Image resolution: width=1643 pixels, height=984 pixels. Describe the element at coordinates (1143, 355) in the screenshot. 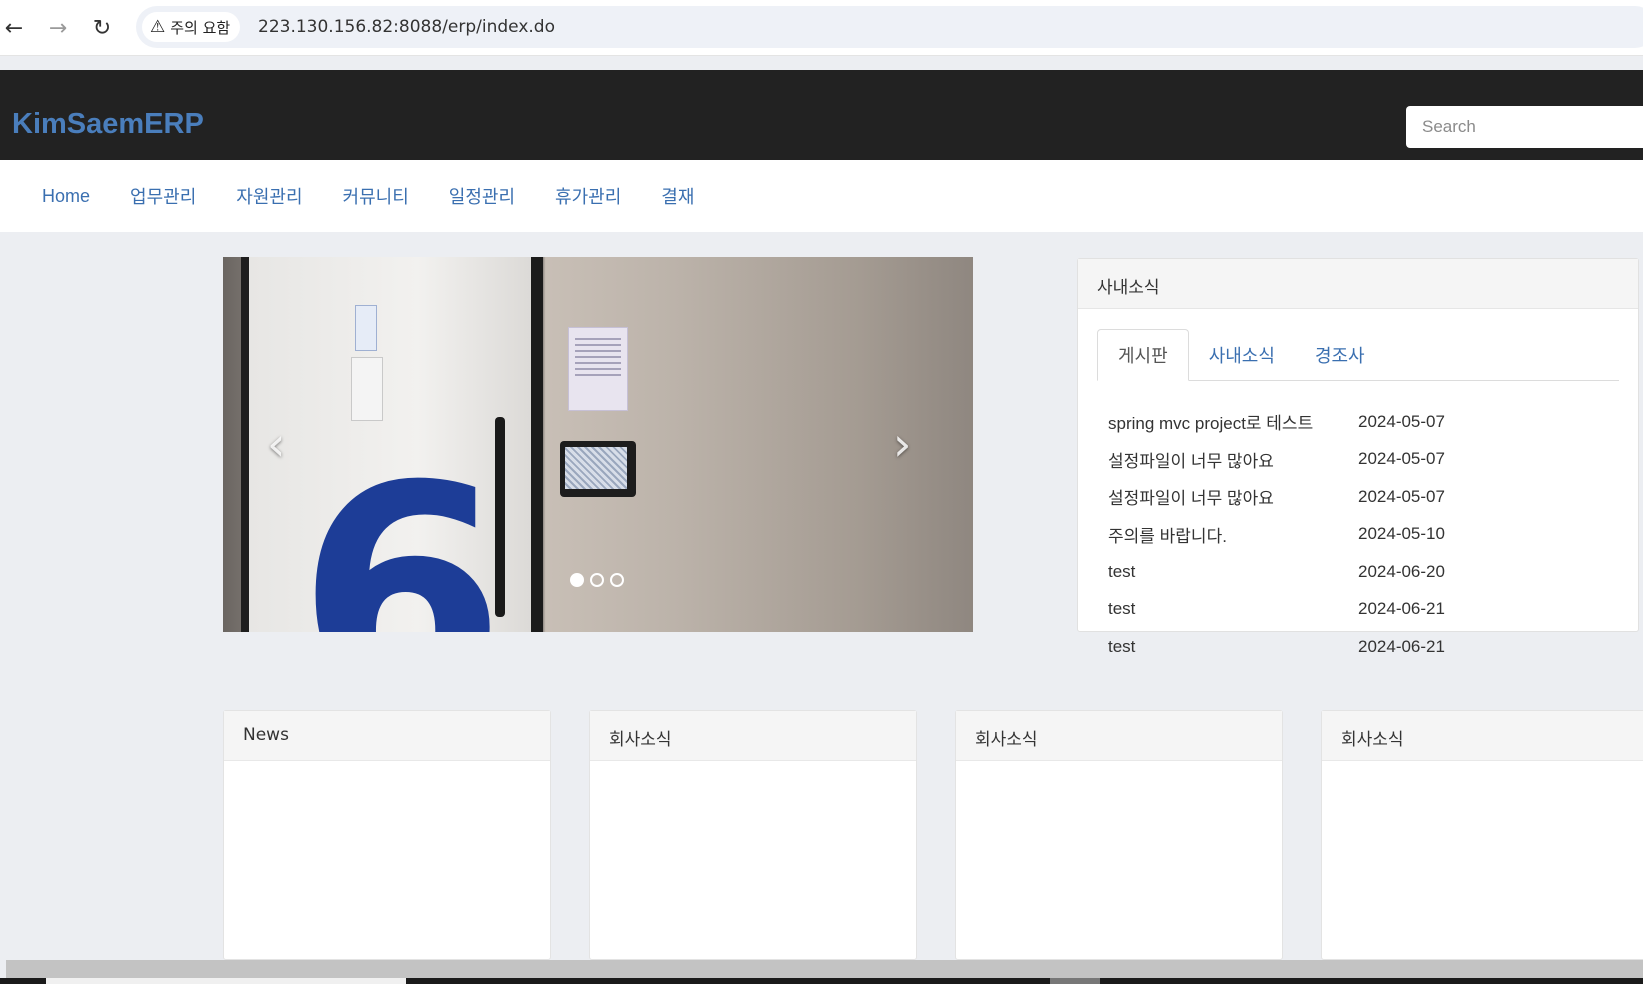

I see `tab-board: 게시판` at that location.